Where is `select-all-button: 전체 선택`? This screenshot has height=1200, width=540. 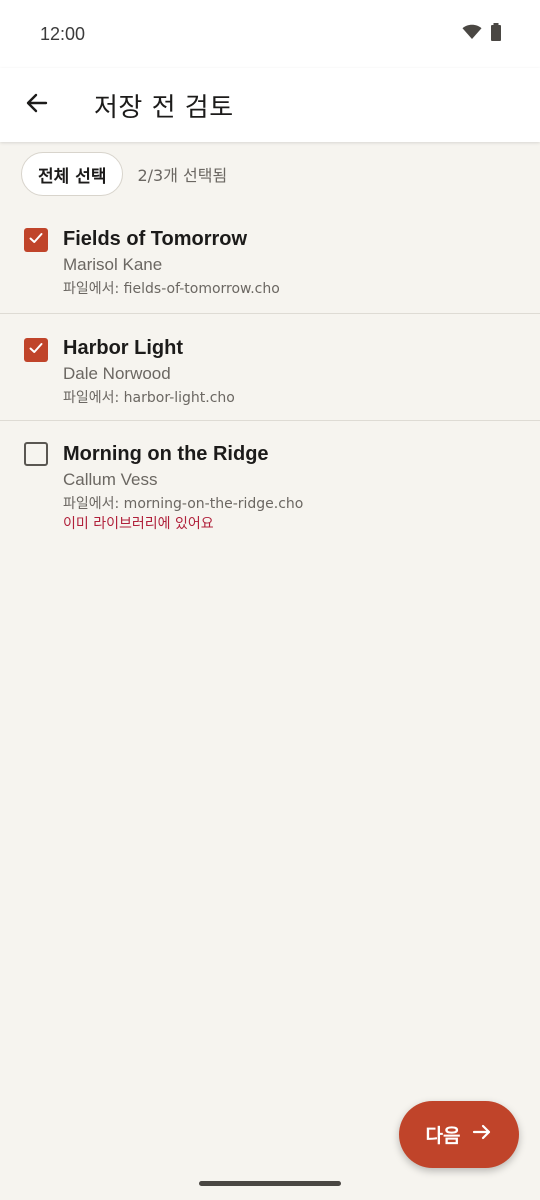
select-all-button: 전체 선택 is located at coordinates (72, 174).